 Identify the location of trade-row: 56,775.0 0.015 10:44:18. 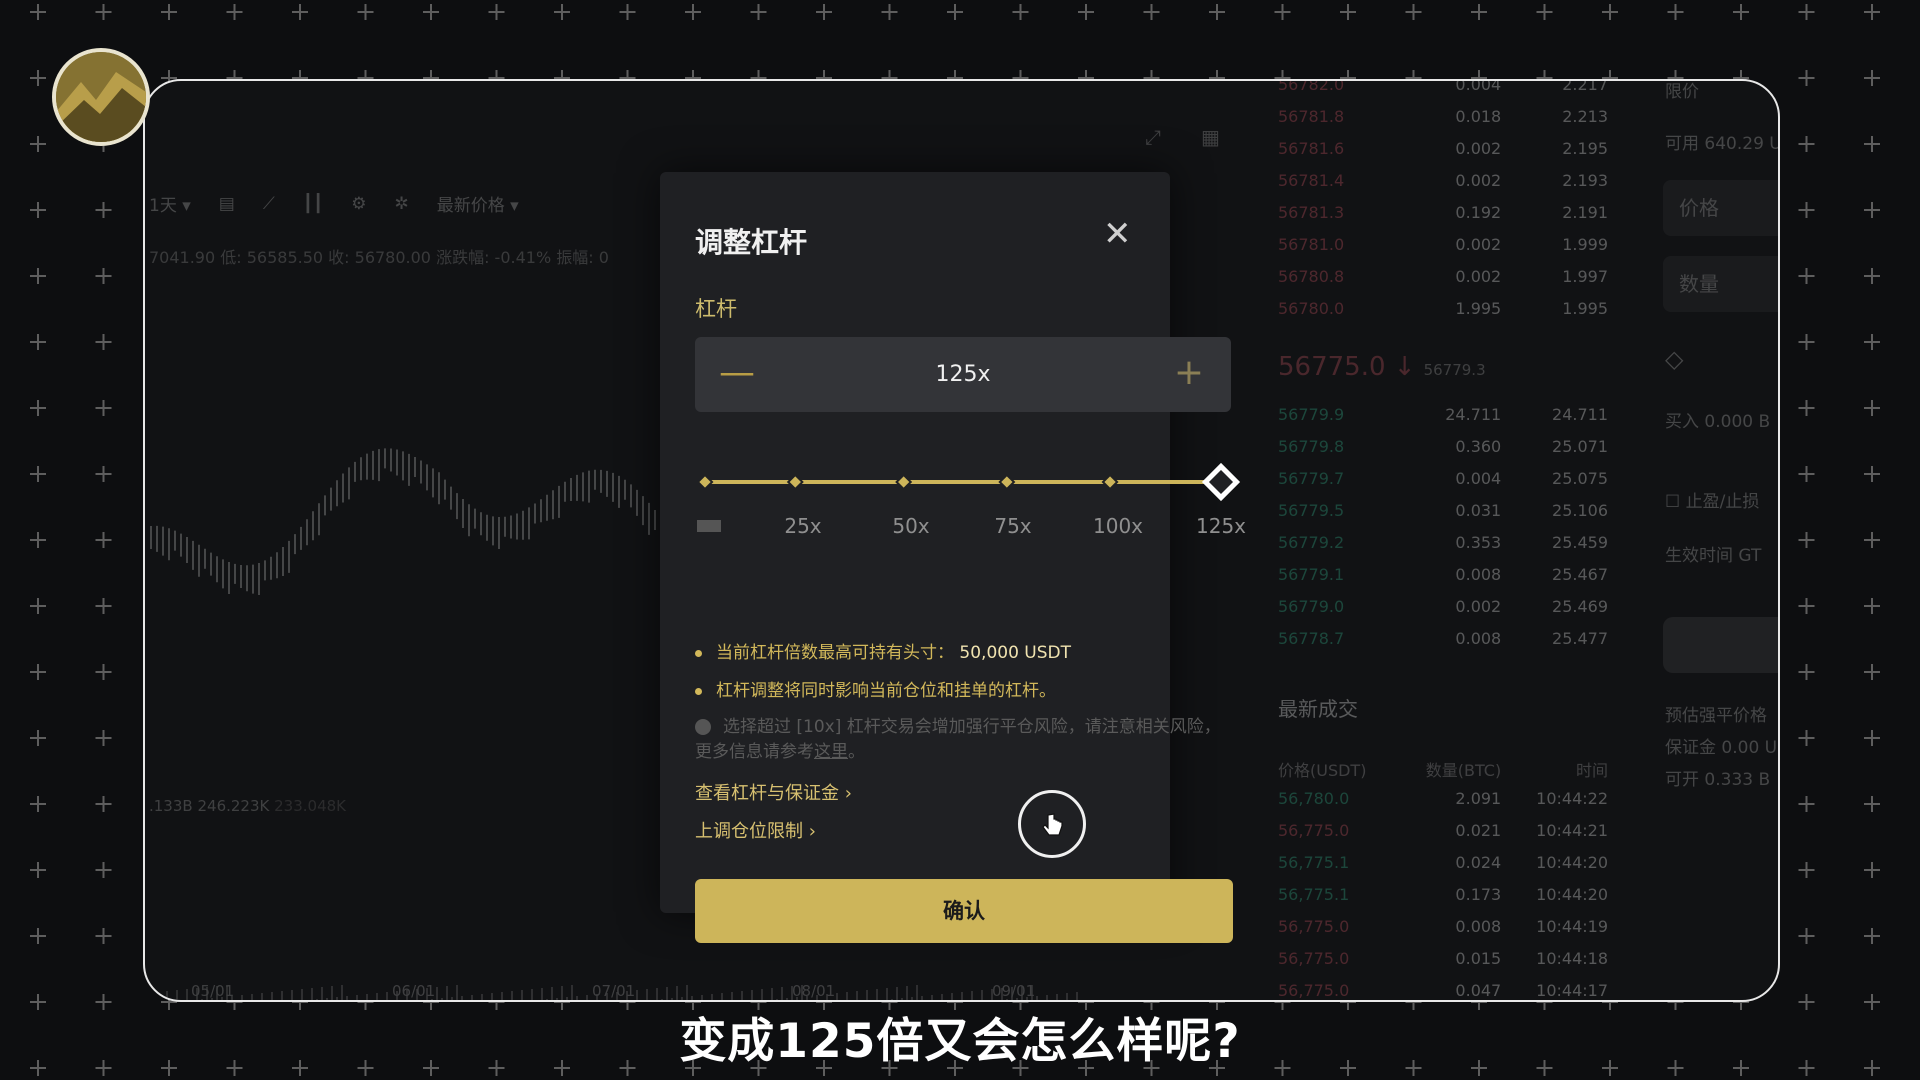
(1443, 958).